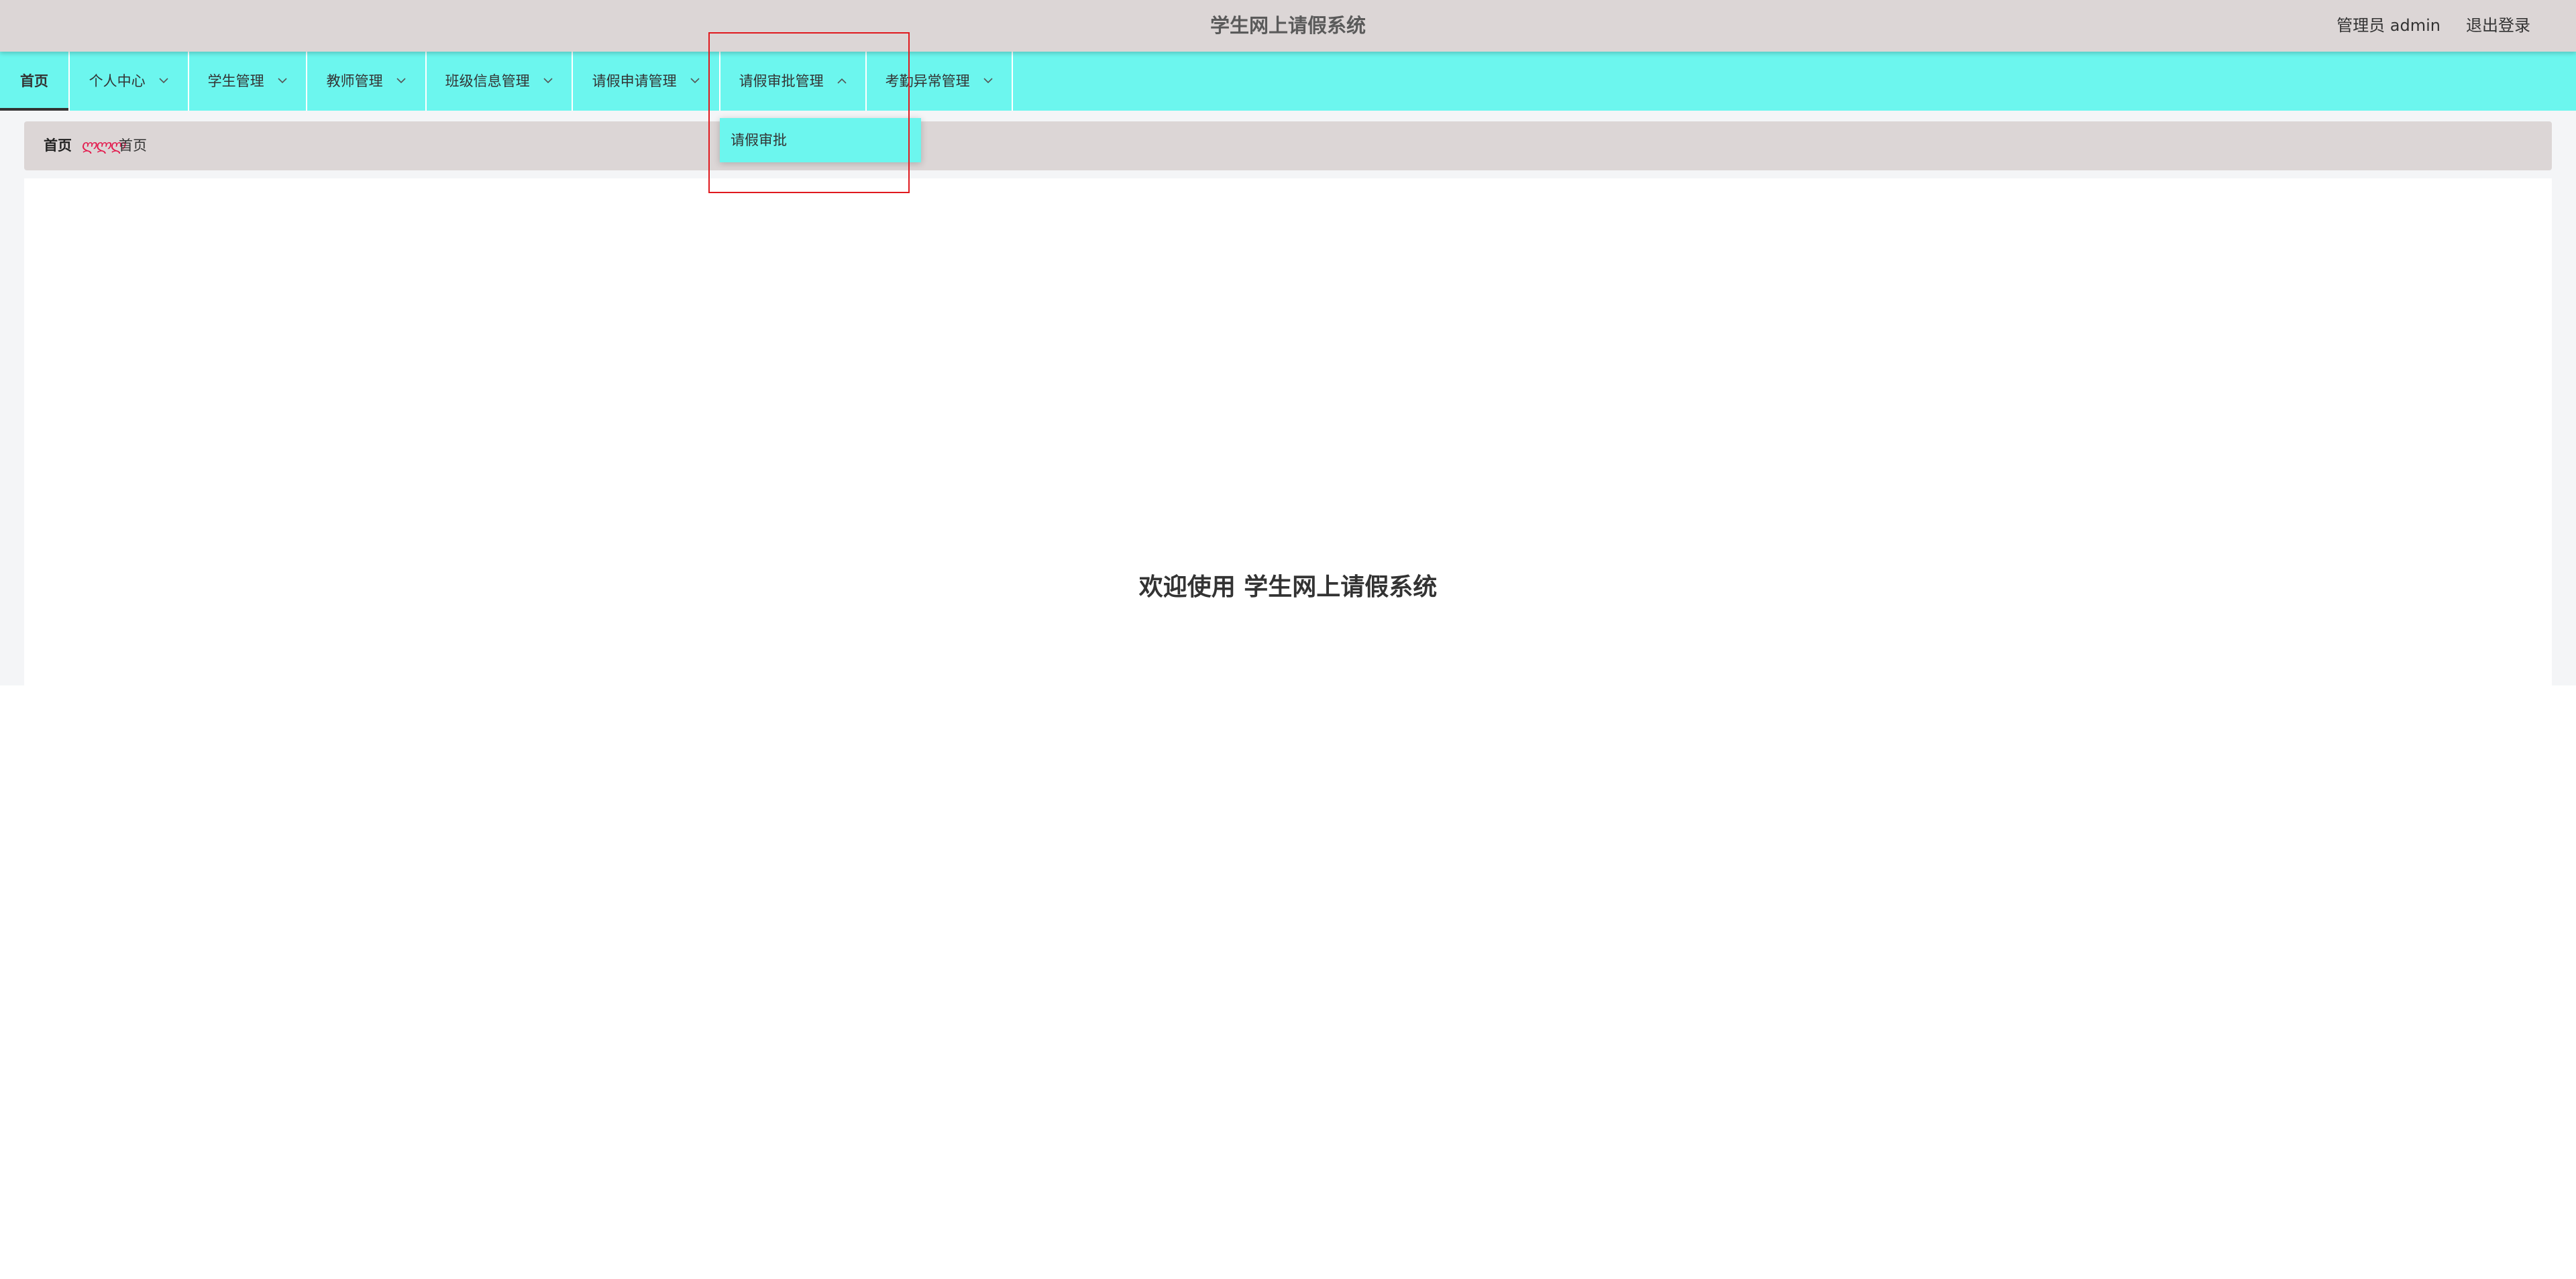  I want to click on nav-item-label: 考勤异常管理, so click(927, 81).